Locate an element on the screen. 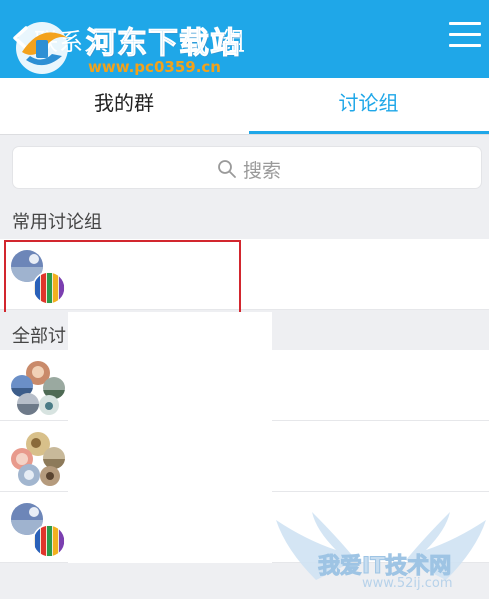 This screenshot has width=489, height=599. section-title-all: 全部讨 is located at coordinates (39, 336).